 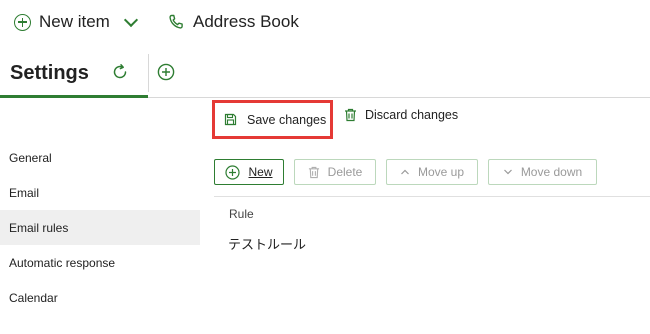 What do you see at coordinates (412, 115) in the screenshot?
I see `discard-changes-label: Discard changes` at bounding box center [412, 115].